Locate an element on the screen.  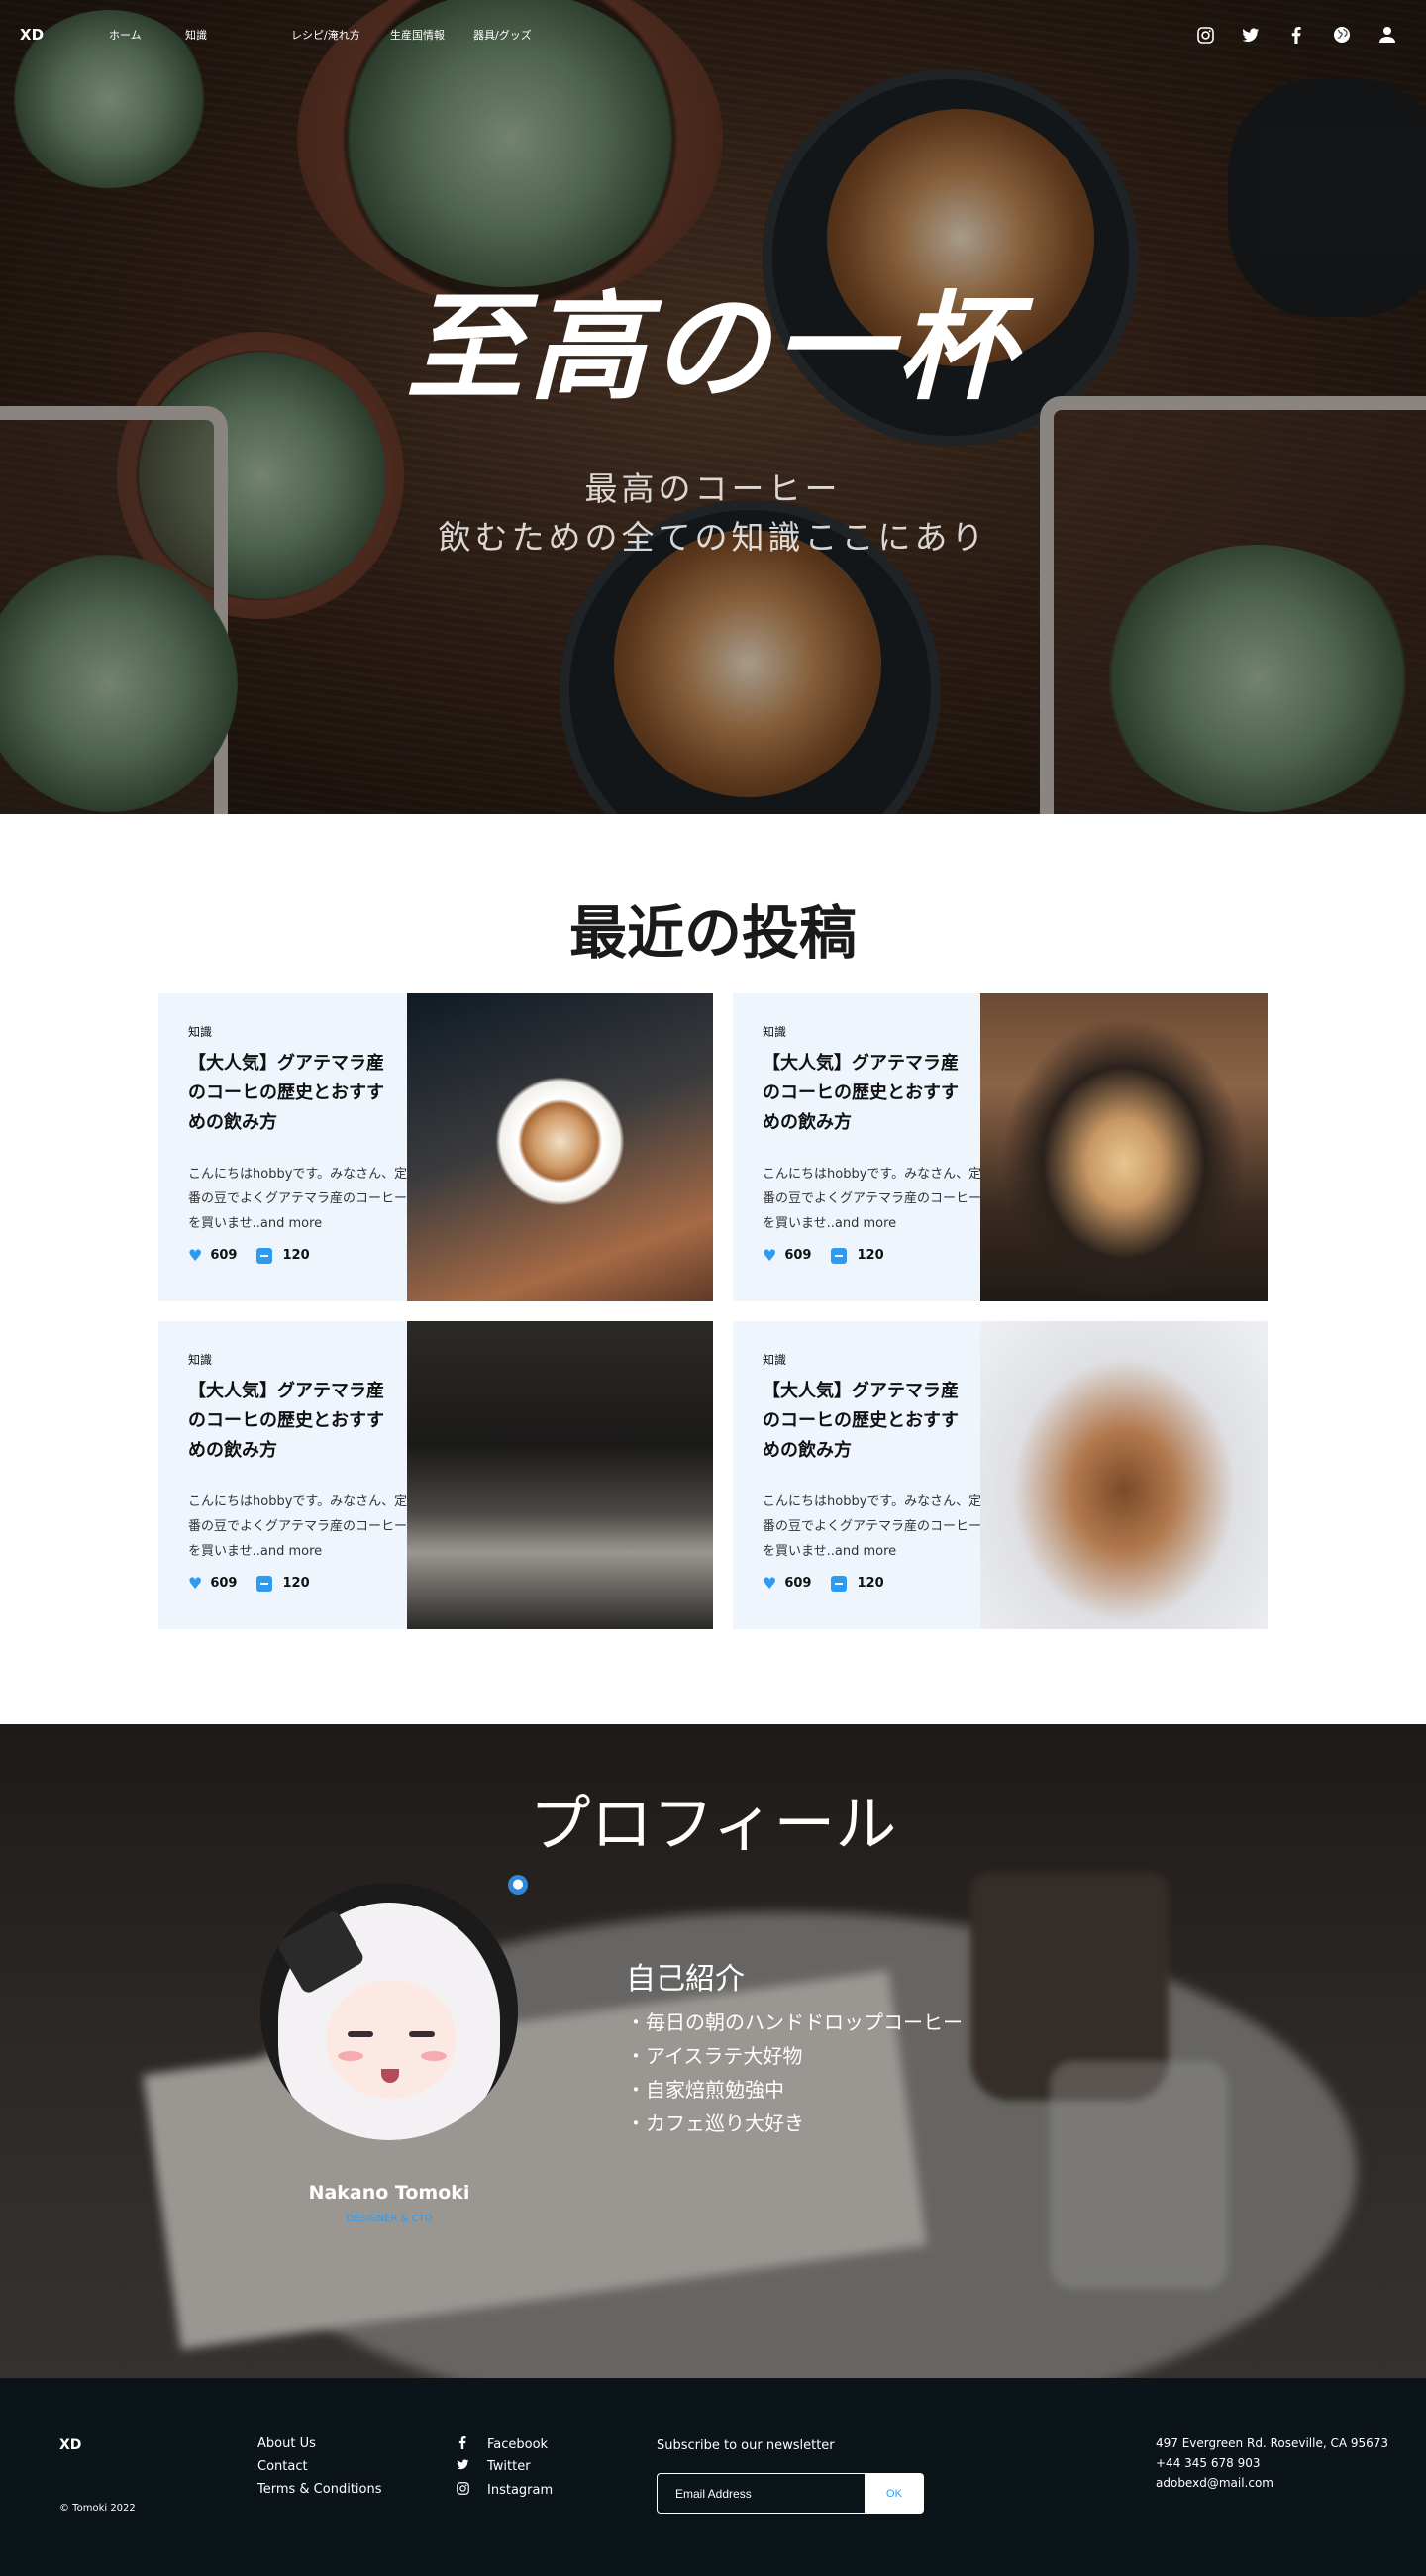
email-field is located at coordinates (761, 2493).